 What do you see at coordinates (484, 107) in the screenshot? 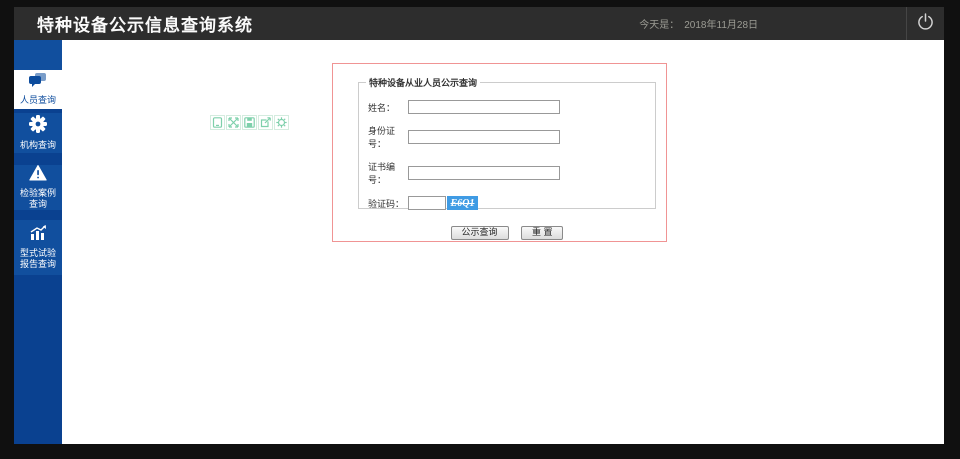
I see `name-input` at bounding box center [484, 107].